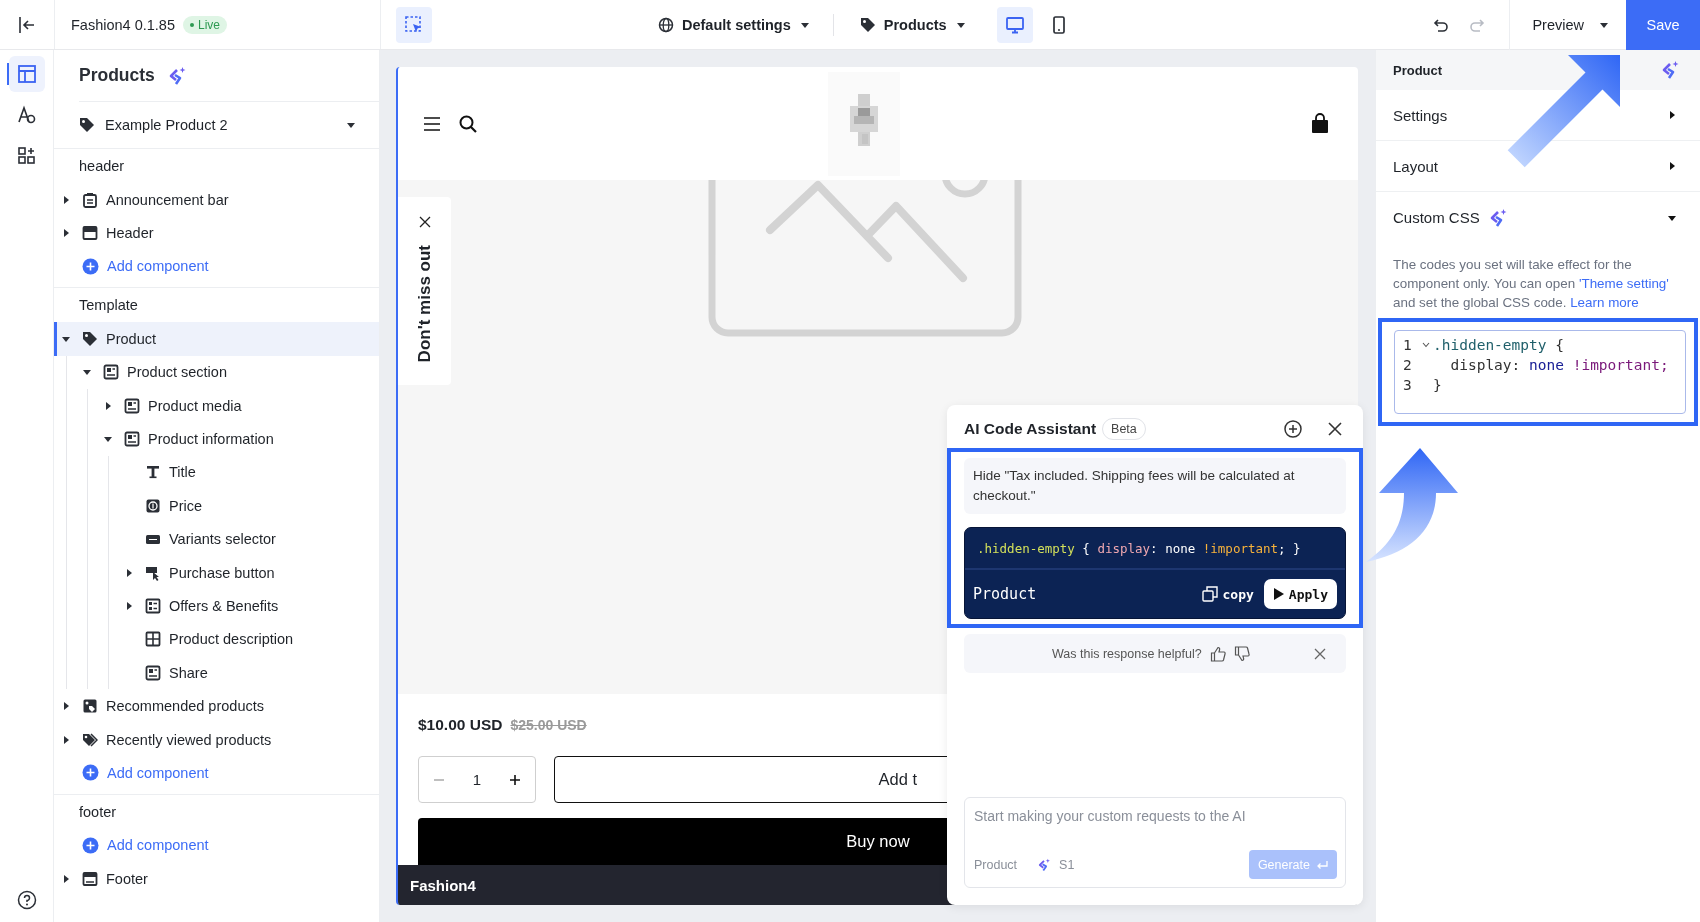 The image size is (1700, 922). What do you see at coordinates (216, 739) in the screenshot?
I see `tree-item: Recently viewed products` at bounding box center [216, 739].